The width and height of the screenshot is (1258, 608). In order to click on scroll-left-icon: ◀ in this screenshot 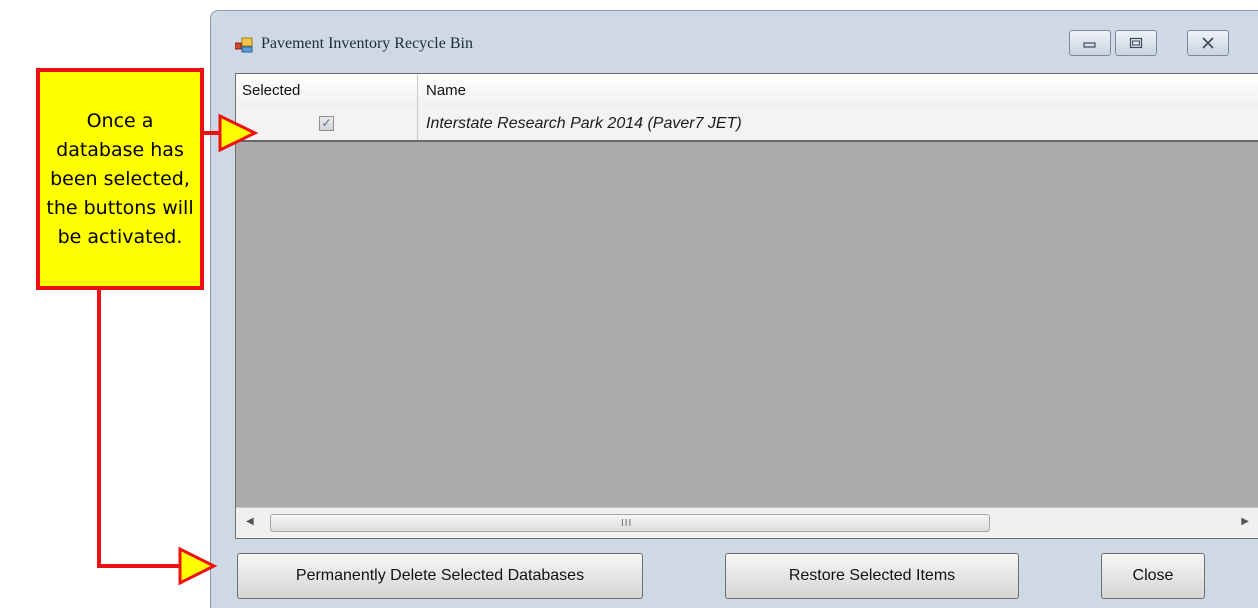, I will do `click(250, 521)`.